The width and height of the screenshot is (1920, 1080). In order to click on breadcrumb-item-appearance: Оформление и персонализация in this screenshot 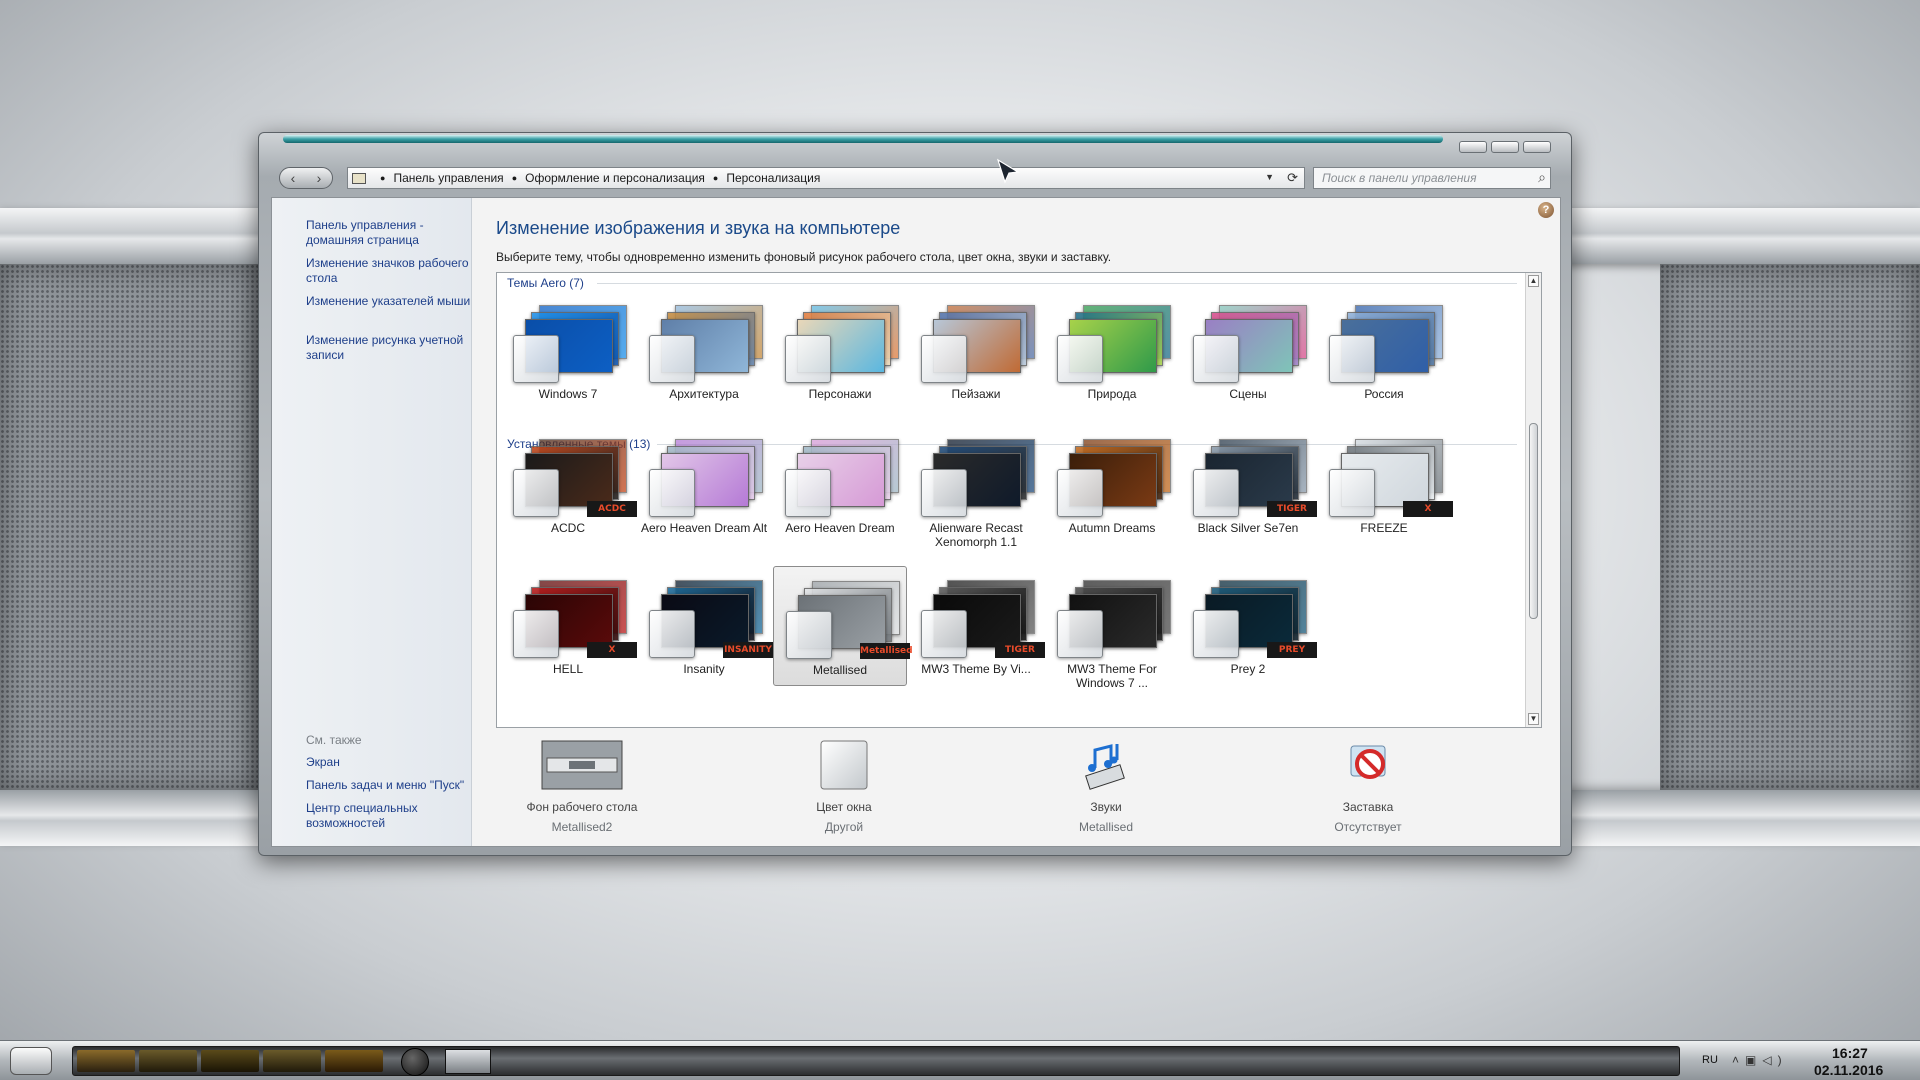, I will do `click(615, 178)`.